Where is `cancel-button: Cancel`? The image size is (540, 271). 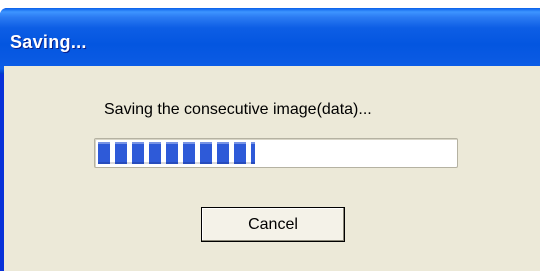
cancel-button: Cancel is located at coordinates (273, 224).